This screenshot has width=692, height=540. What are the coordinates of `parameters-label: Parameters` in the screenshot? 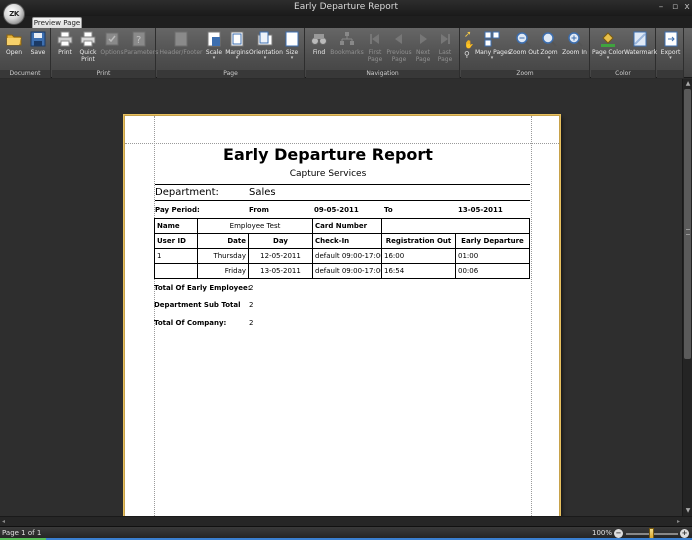 It's located at (141, 52).